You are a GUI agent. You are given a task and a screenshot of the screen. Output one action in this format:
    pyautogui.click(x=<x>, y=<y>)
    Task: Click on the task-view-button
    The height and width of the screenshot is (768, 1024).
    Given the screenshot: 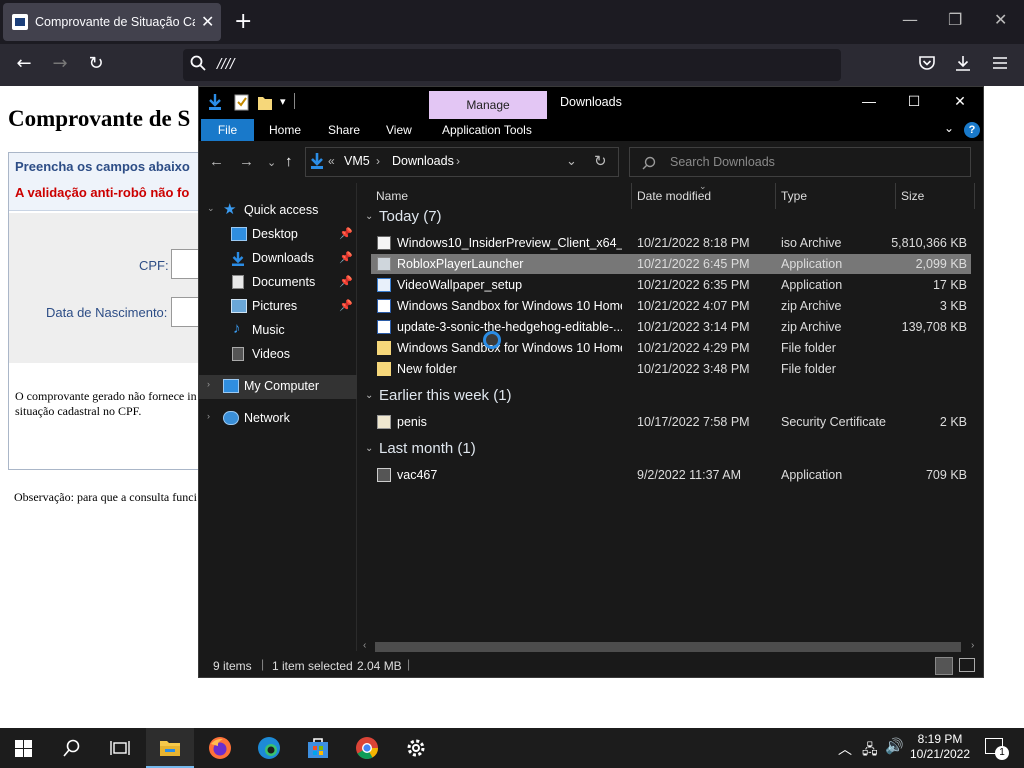 What is the action you would take?
    pyautogui.click(x=120, y=748)
    